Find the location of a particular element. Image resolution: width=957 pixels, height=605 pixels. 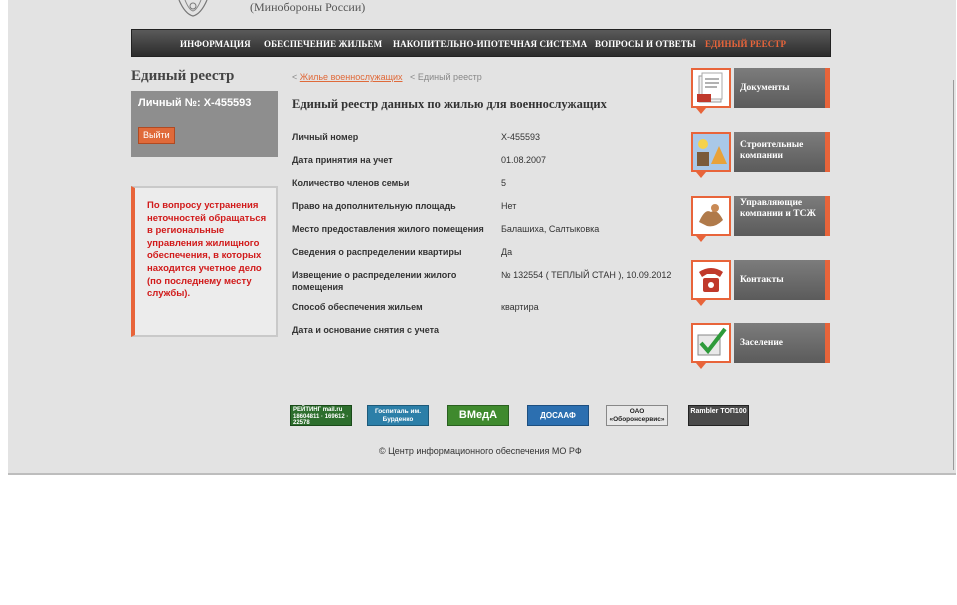

phone-icon is located at coordinates (711, 280).